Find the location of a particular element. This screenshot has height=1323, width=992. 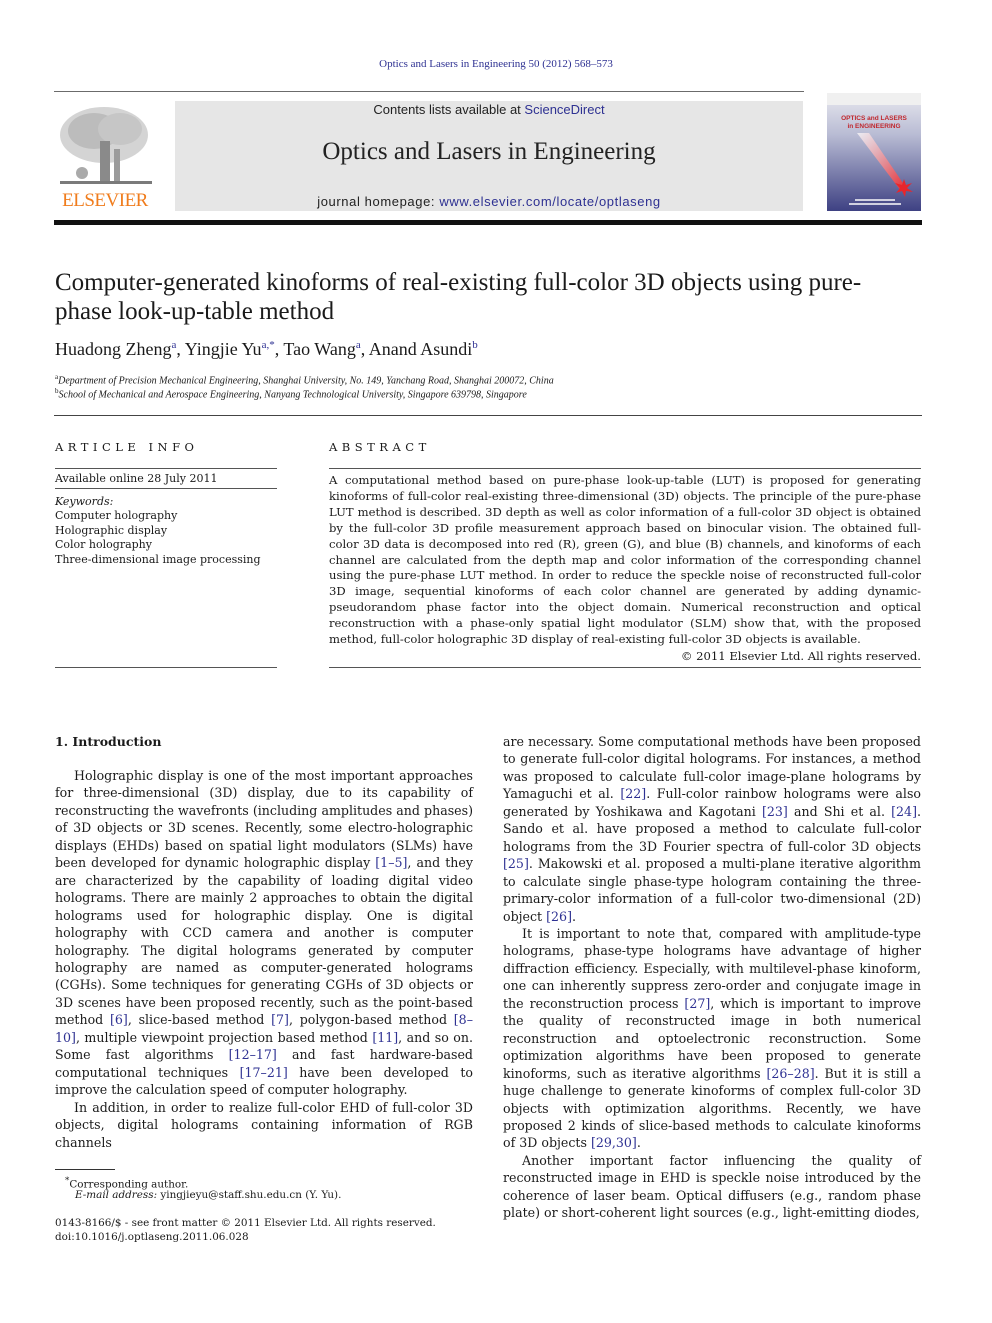

article-info-rule-top is located at coordinates (166, 468).